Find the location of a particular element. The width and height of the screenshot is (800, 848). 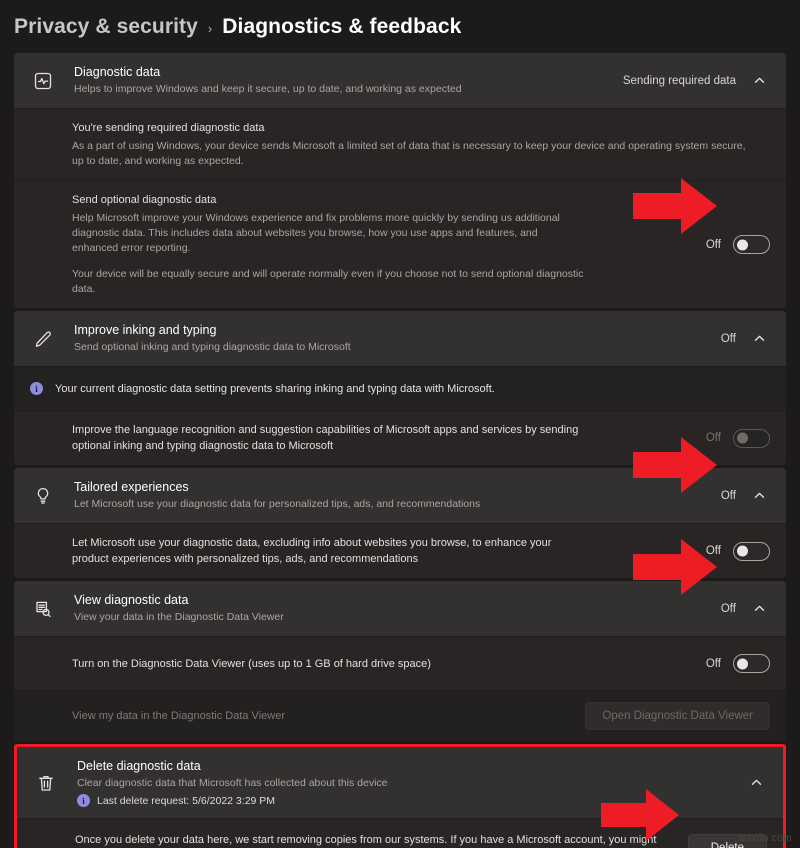

breadcrumb-parent-link: Privacy & security is located at coordinates (106, 27).